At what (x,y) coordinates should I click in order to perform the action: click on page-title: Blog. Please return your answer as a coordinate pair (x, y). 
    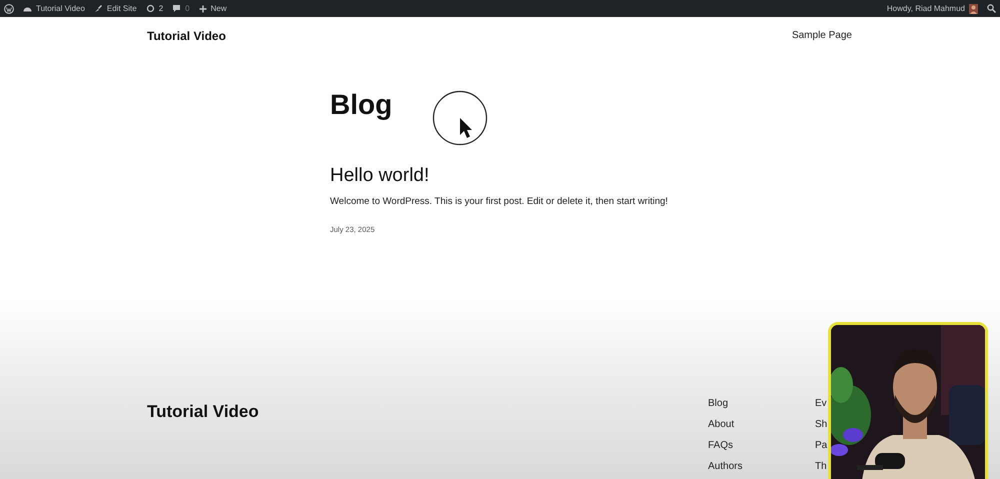
    Looking at the image, I should click on (361, 105).